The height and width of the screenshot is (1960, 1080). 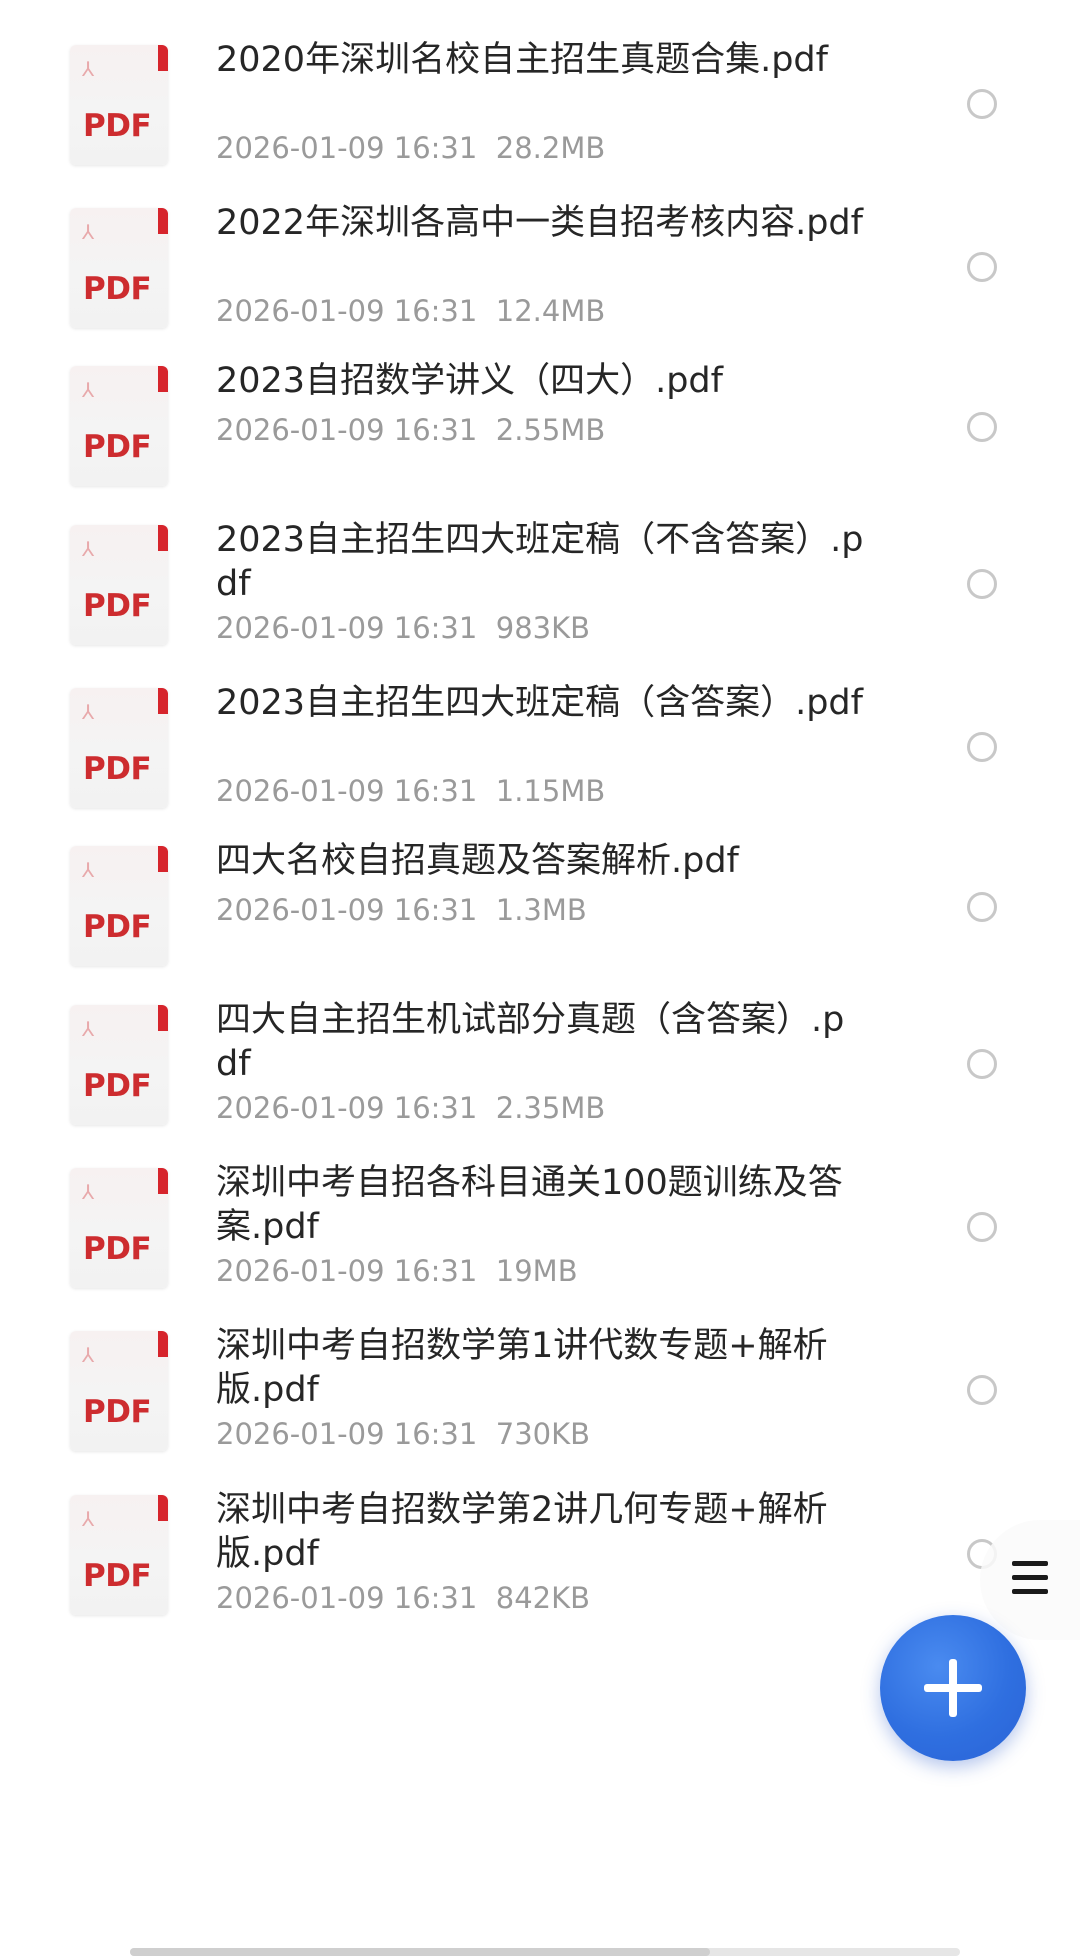 What do you see at coordinates (469, 381) in the screenshot?
I see `file-name: 2023自招数学讲义（四大）.pdf` at bounding box center [469, 381].